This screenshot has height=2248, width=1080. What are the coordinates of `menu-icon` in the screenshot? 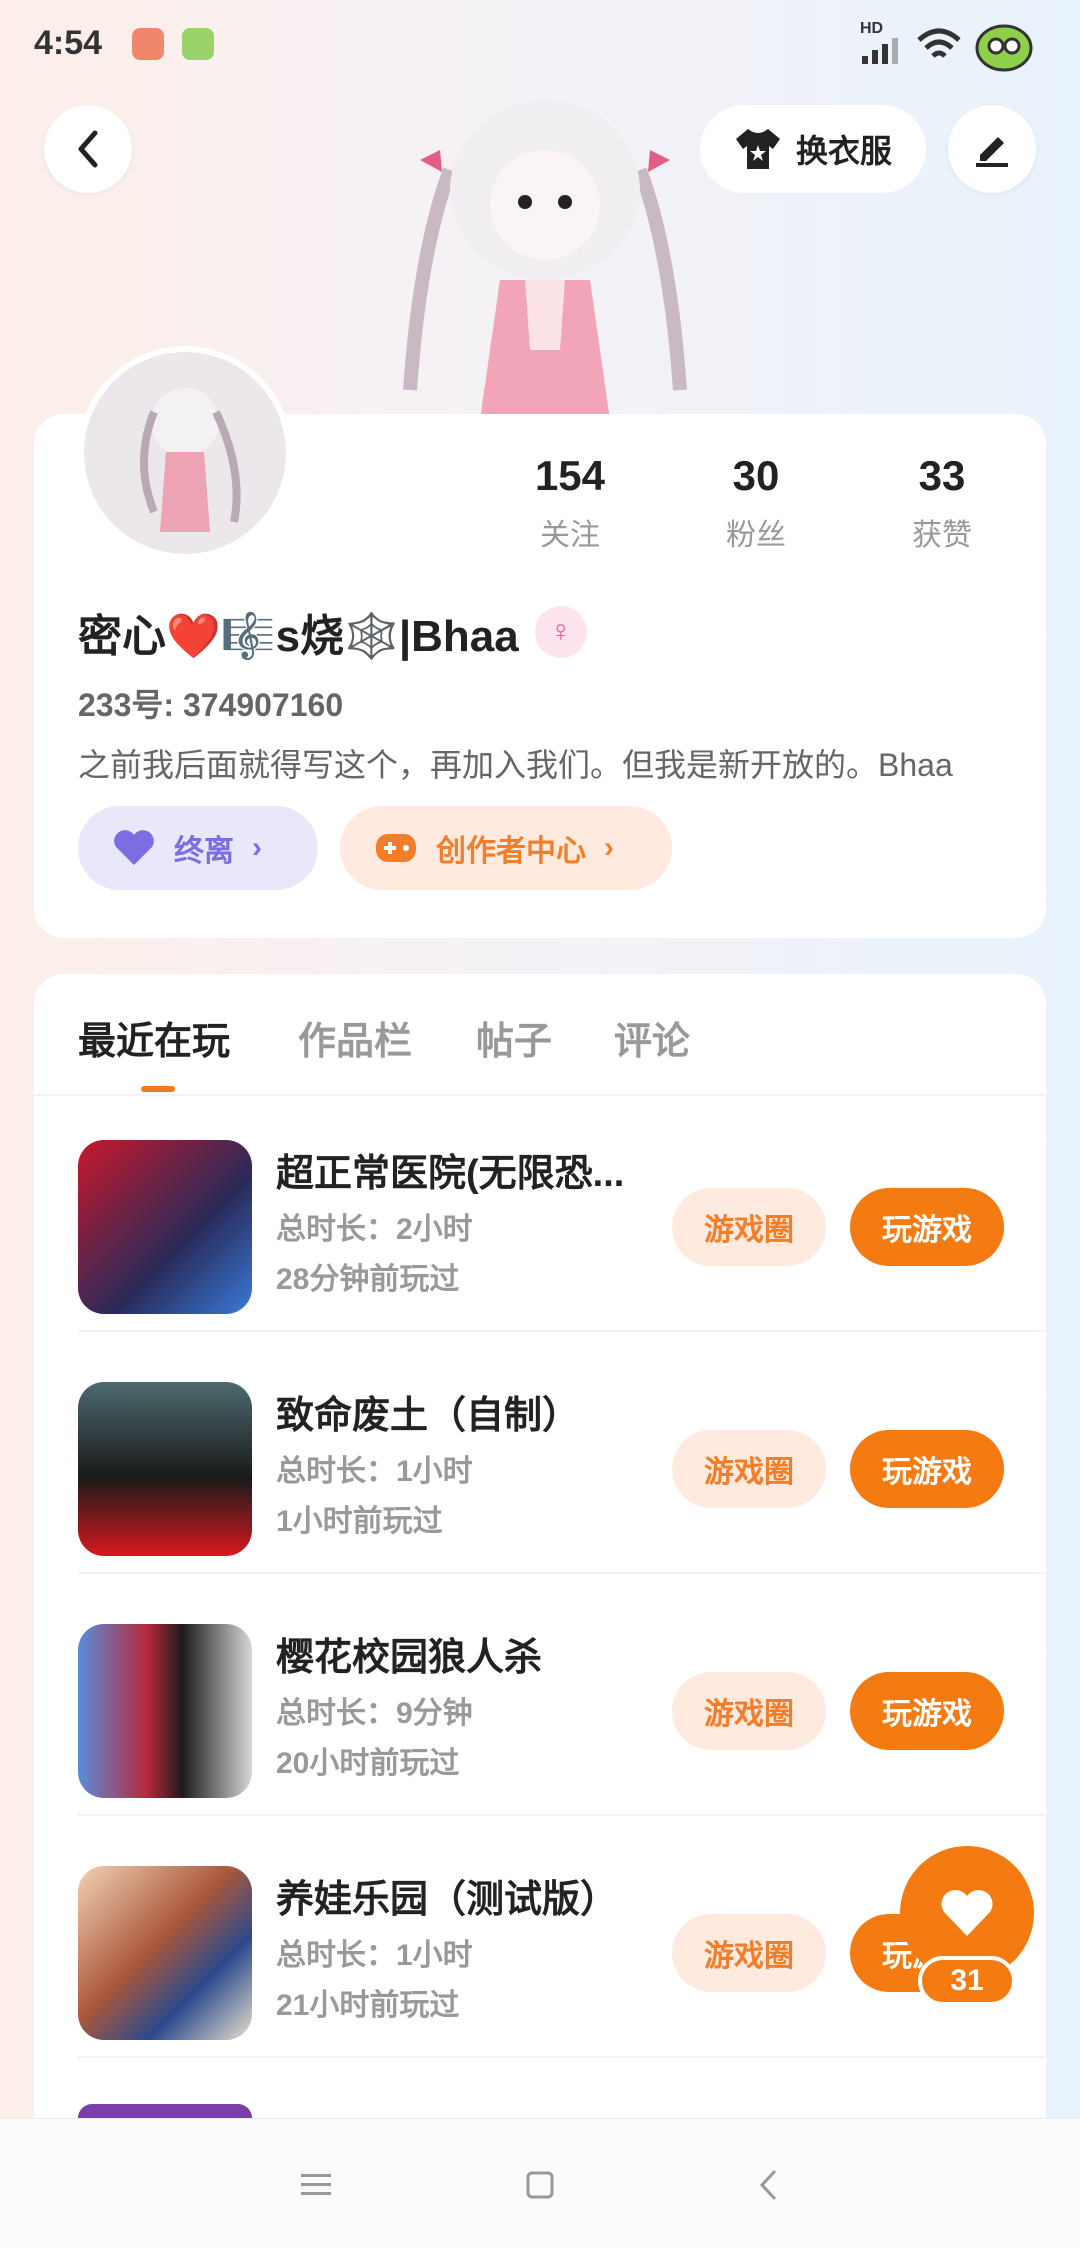 It's located at (316, 2185).